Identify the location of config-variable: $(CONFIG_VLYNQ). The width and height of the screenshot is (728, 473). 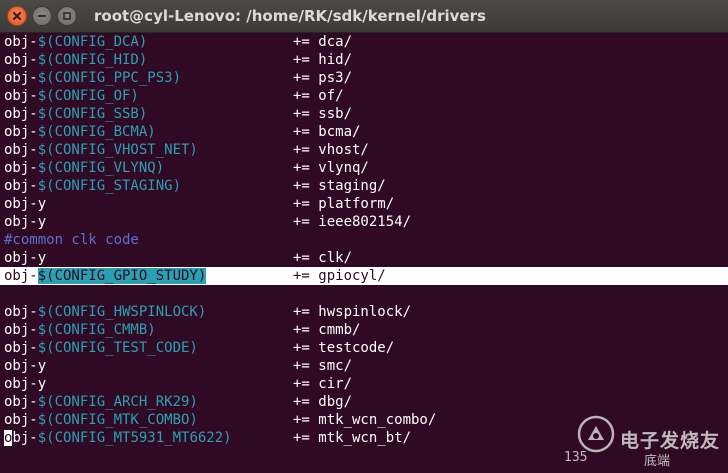
(101, 168).